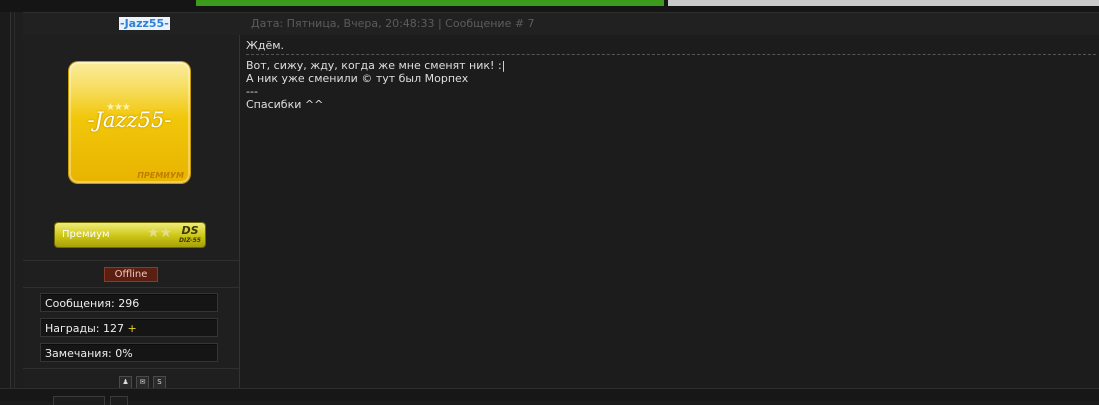 The width and height of the screenshot is (1099, 405). I want to click on footer-small-button, so click(119, 400).